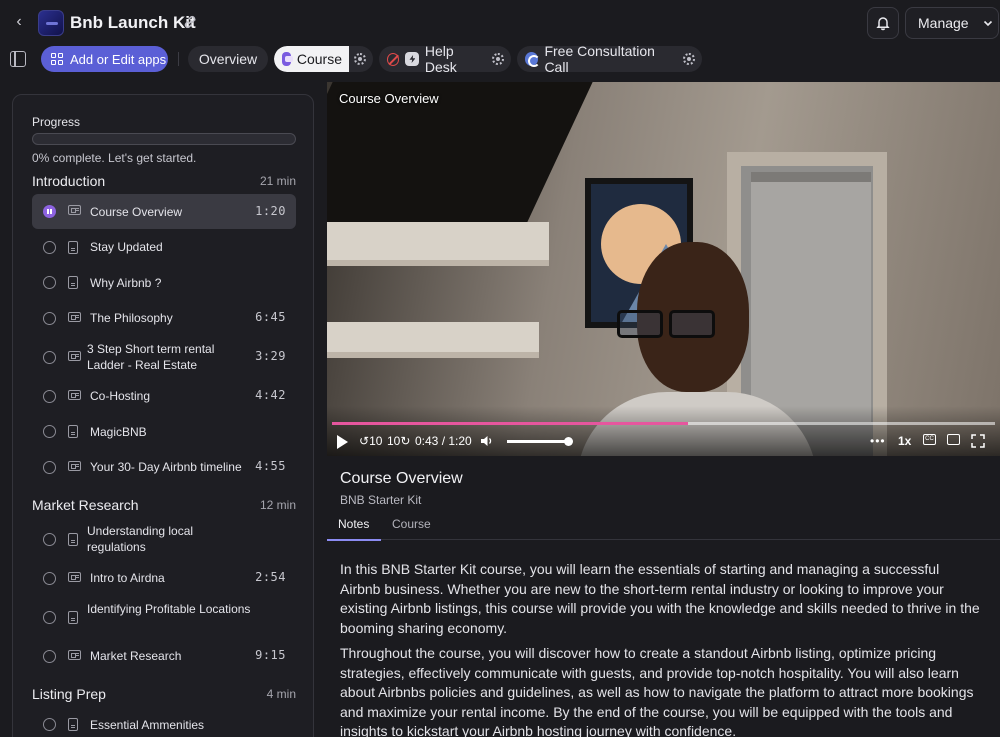 The height and width of the screenshot is (737, 1000). What do you see at coordinates (311, 59) in the screenshot?
I see `tab-course-main: Course` at bounding box center [311, 59].